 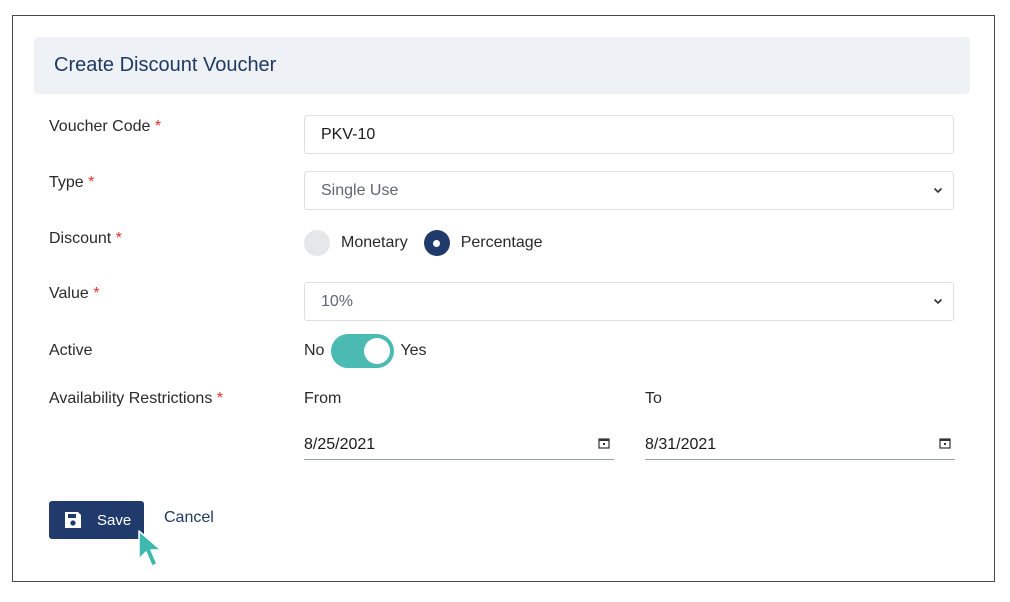 I want to click on radio-percentage-label: Percentage, so click(x=502, y=243).